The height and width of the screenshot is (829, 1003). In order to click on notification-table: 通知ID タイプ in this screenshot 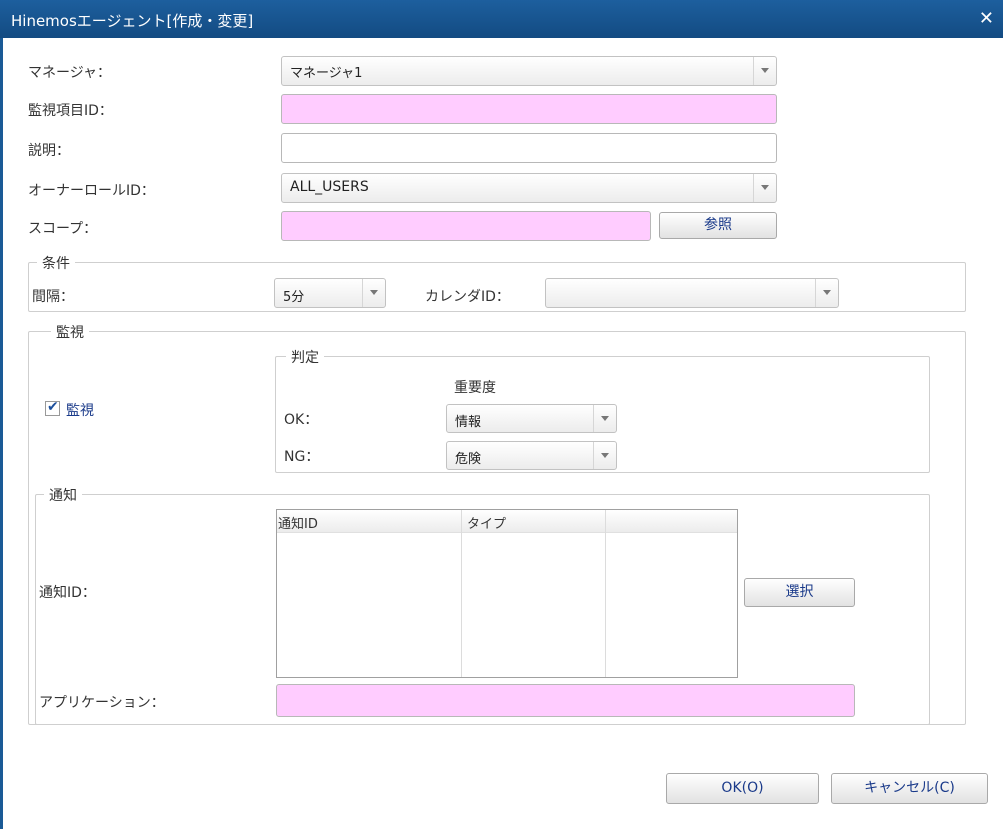, I will do `click(507, 593)`.